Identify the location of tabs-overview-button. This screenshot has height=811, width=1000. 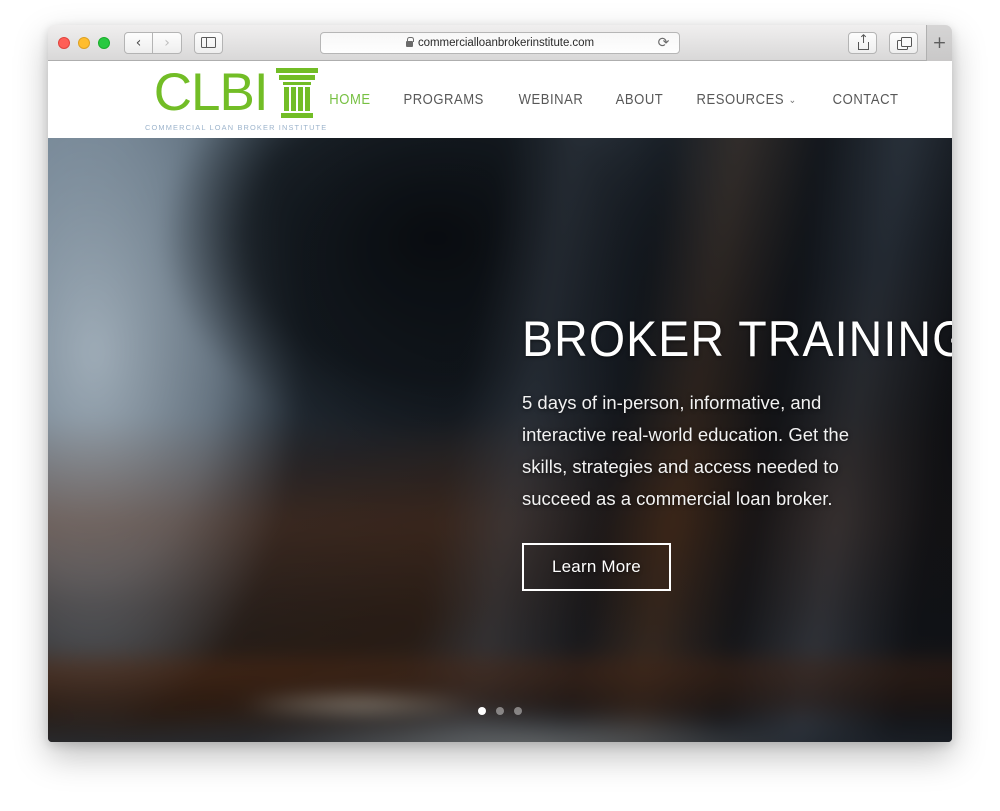
(903, 43).